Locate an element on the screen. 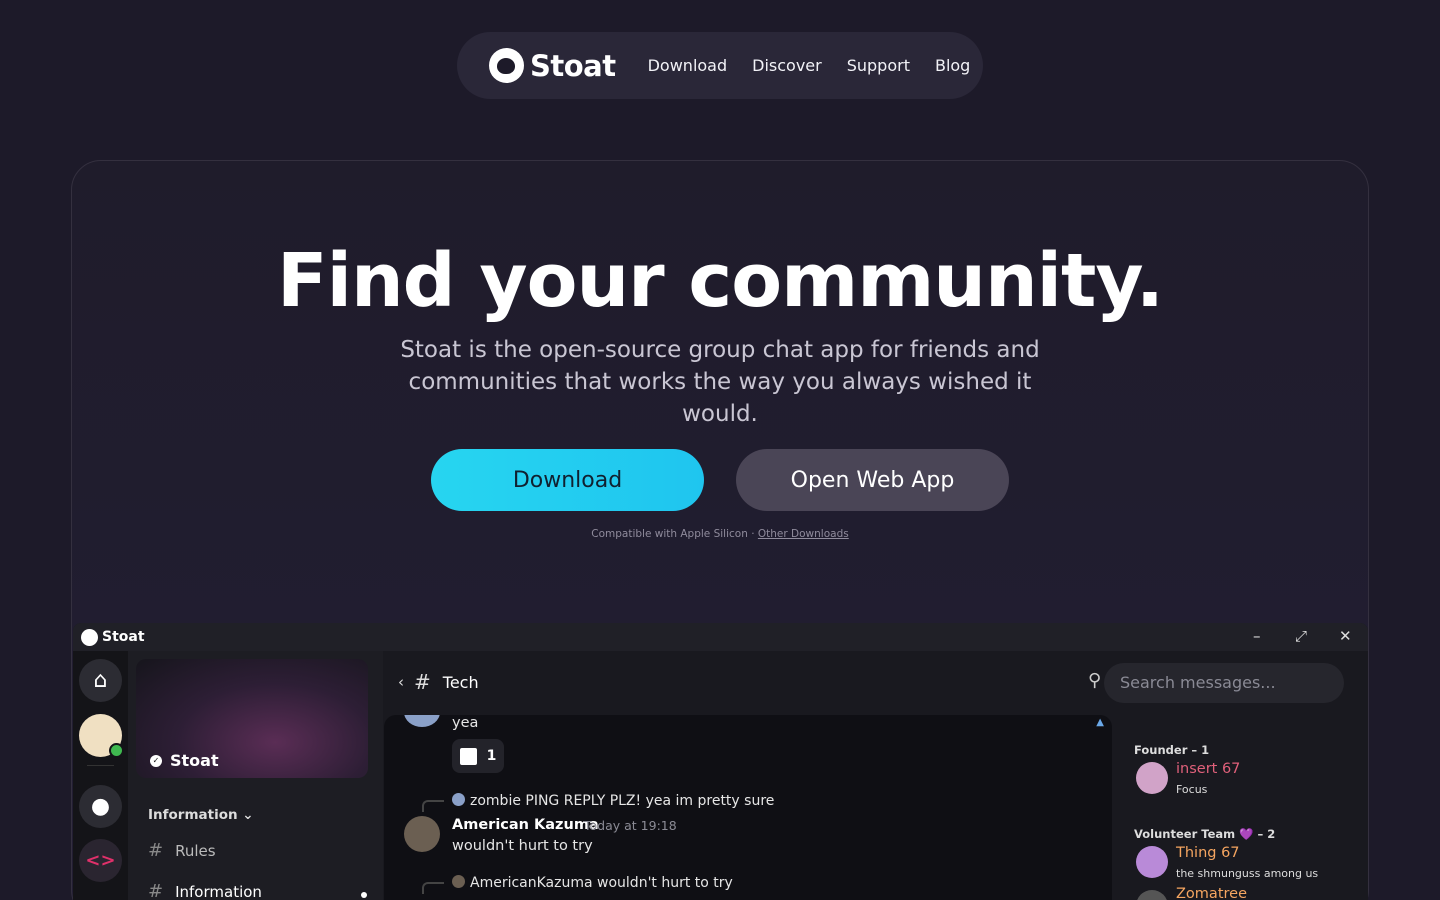  hero-headline: Find your community. is located at coordinates (720, 281).